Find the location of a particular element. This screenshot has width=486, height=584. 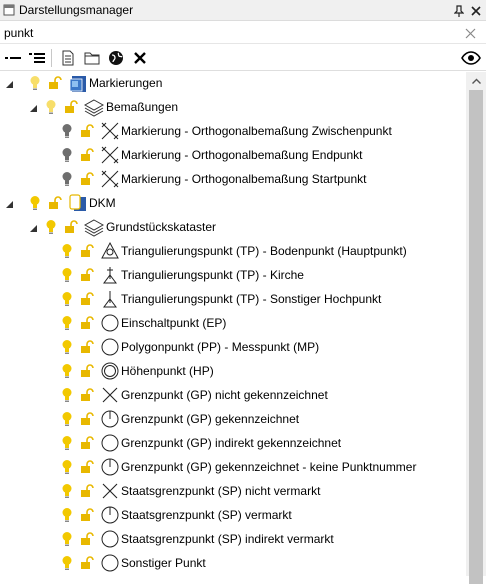

vertical-scrollbar is located at coordinates (476, 328).